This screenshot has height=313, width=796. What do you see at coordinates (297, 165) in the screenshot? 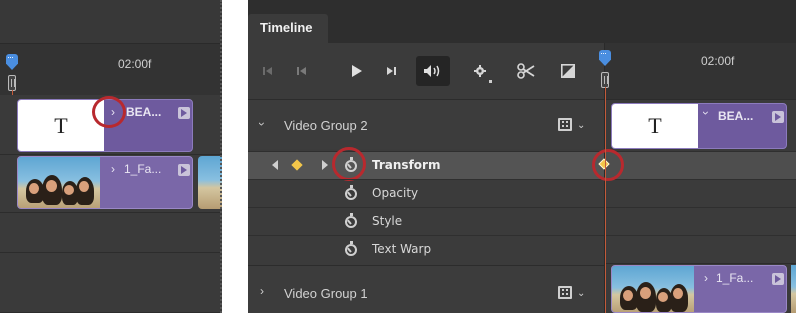
I see `add-keyframe-icon` at bounding box center [297, 165].